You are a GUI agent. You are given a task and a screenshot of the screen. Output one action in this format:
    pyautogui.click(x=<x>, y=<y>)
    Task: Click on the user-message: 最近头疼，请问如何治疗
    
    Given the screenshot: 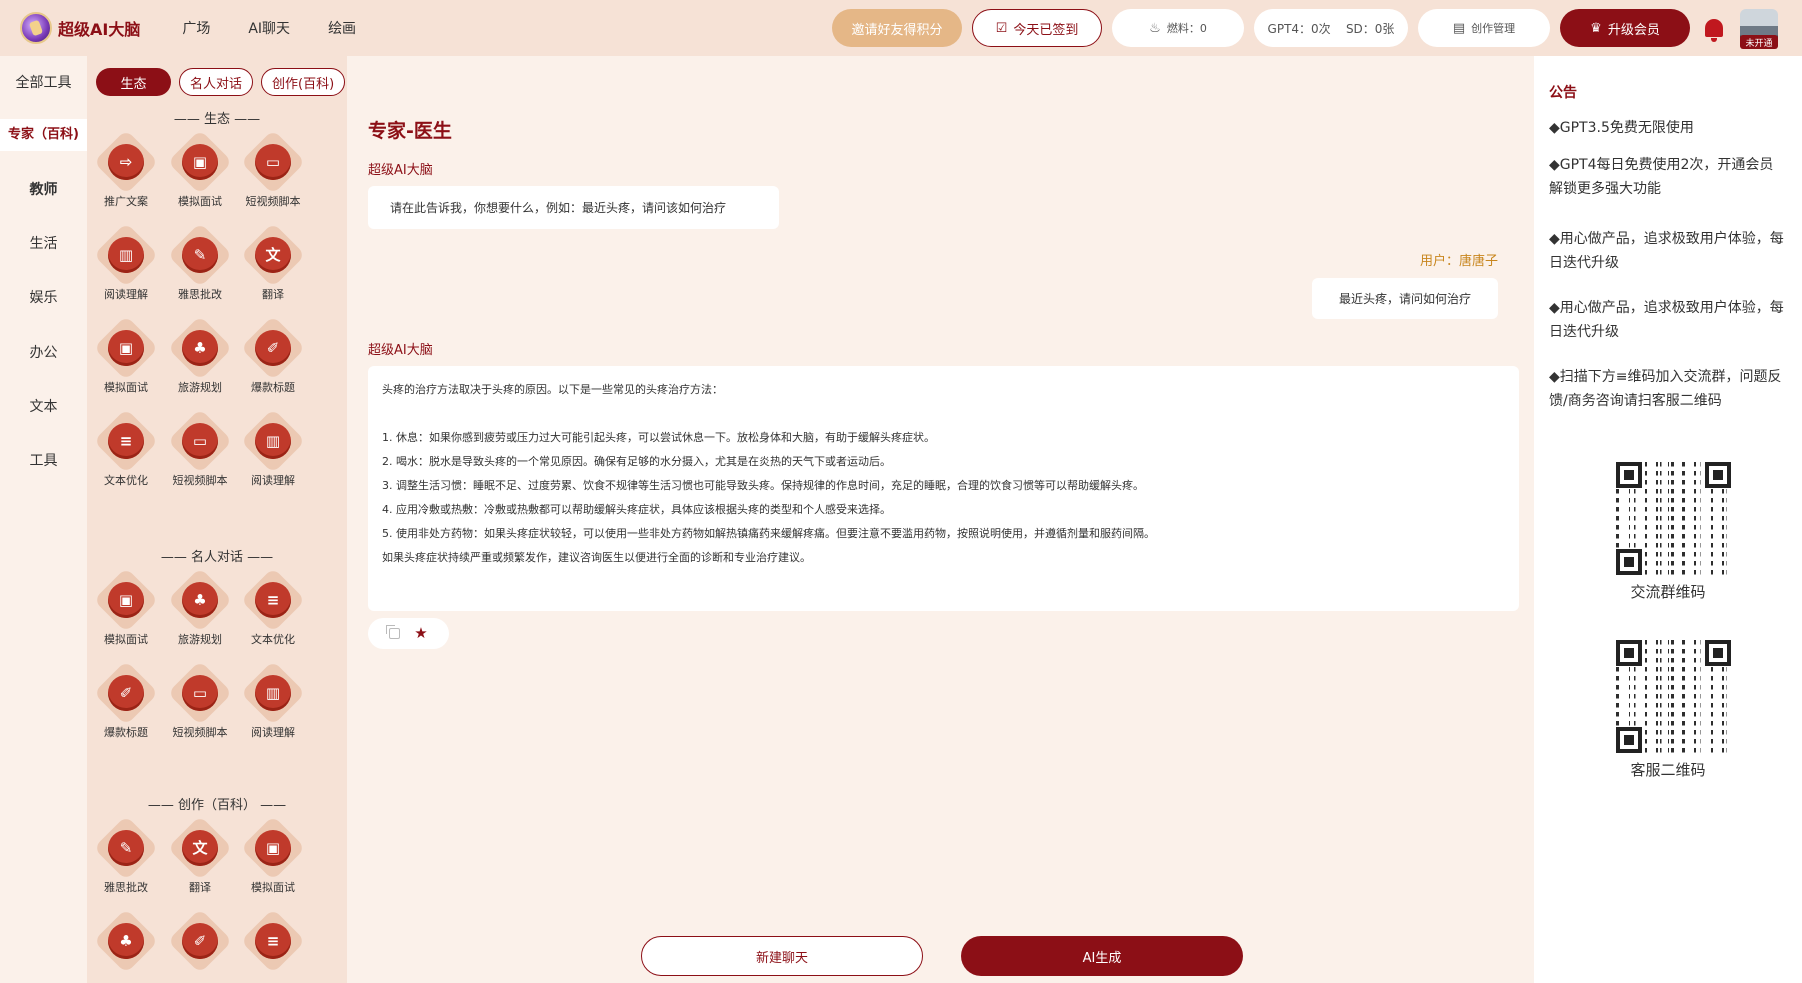 What is the action you would take?
    pyautogui.click(x=1404, y=299)
    